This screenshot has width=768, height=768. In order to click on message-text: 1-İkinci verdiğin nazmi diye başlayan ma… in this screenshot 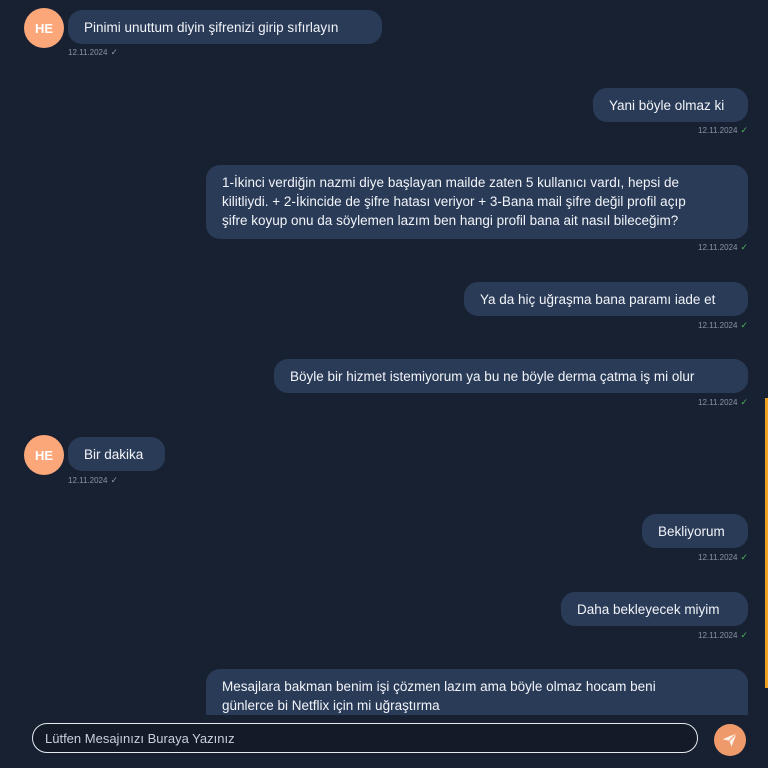, I will do `click(454, 201)`.